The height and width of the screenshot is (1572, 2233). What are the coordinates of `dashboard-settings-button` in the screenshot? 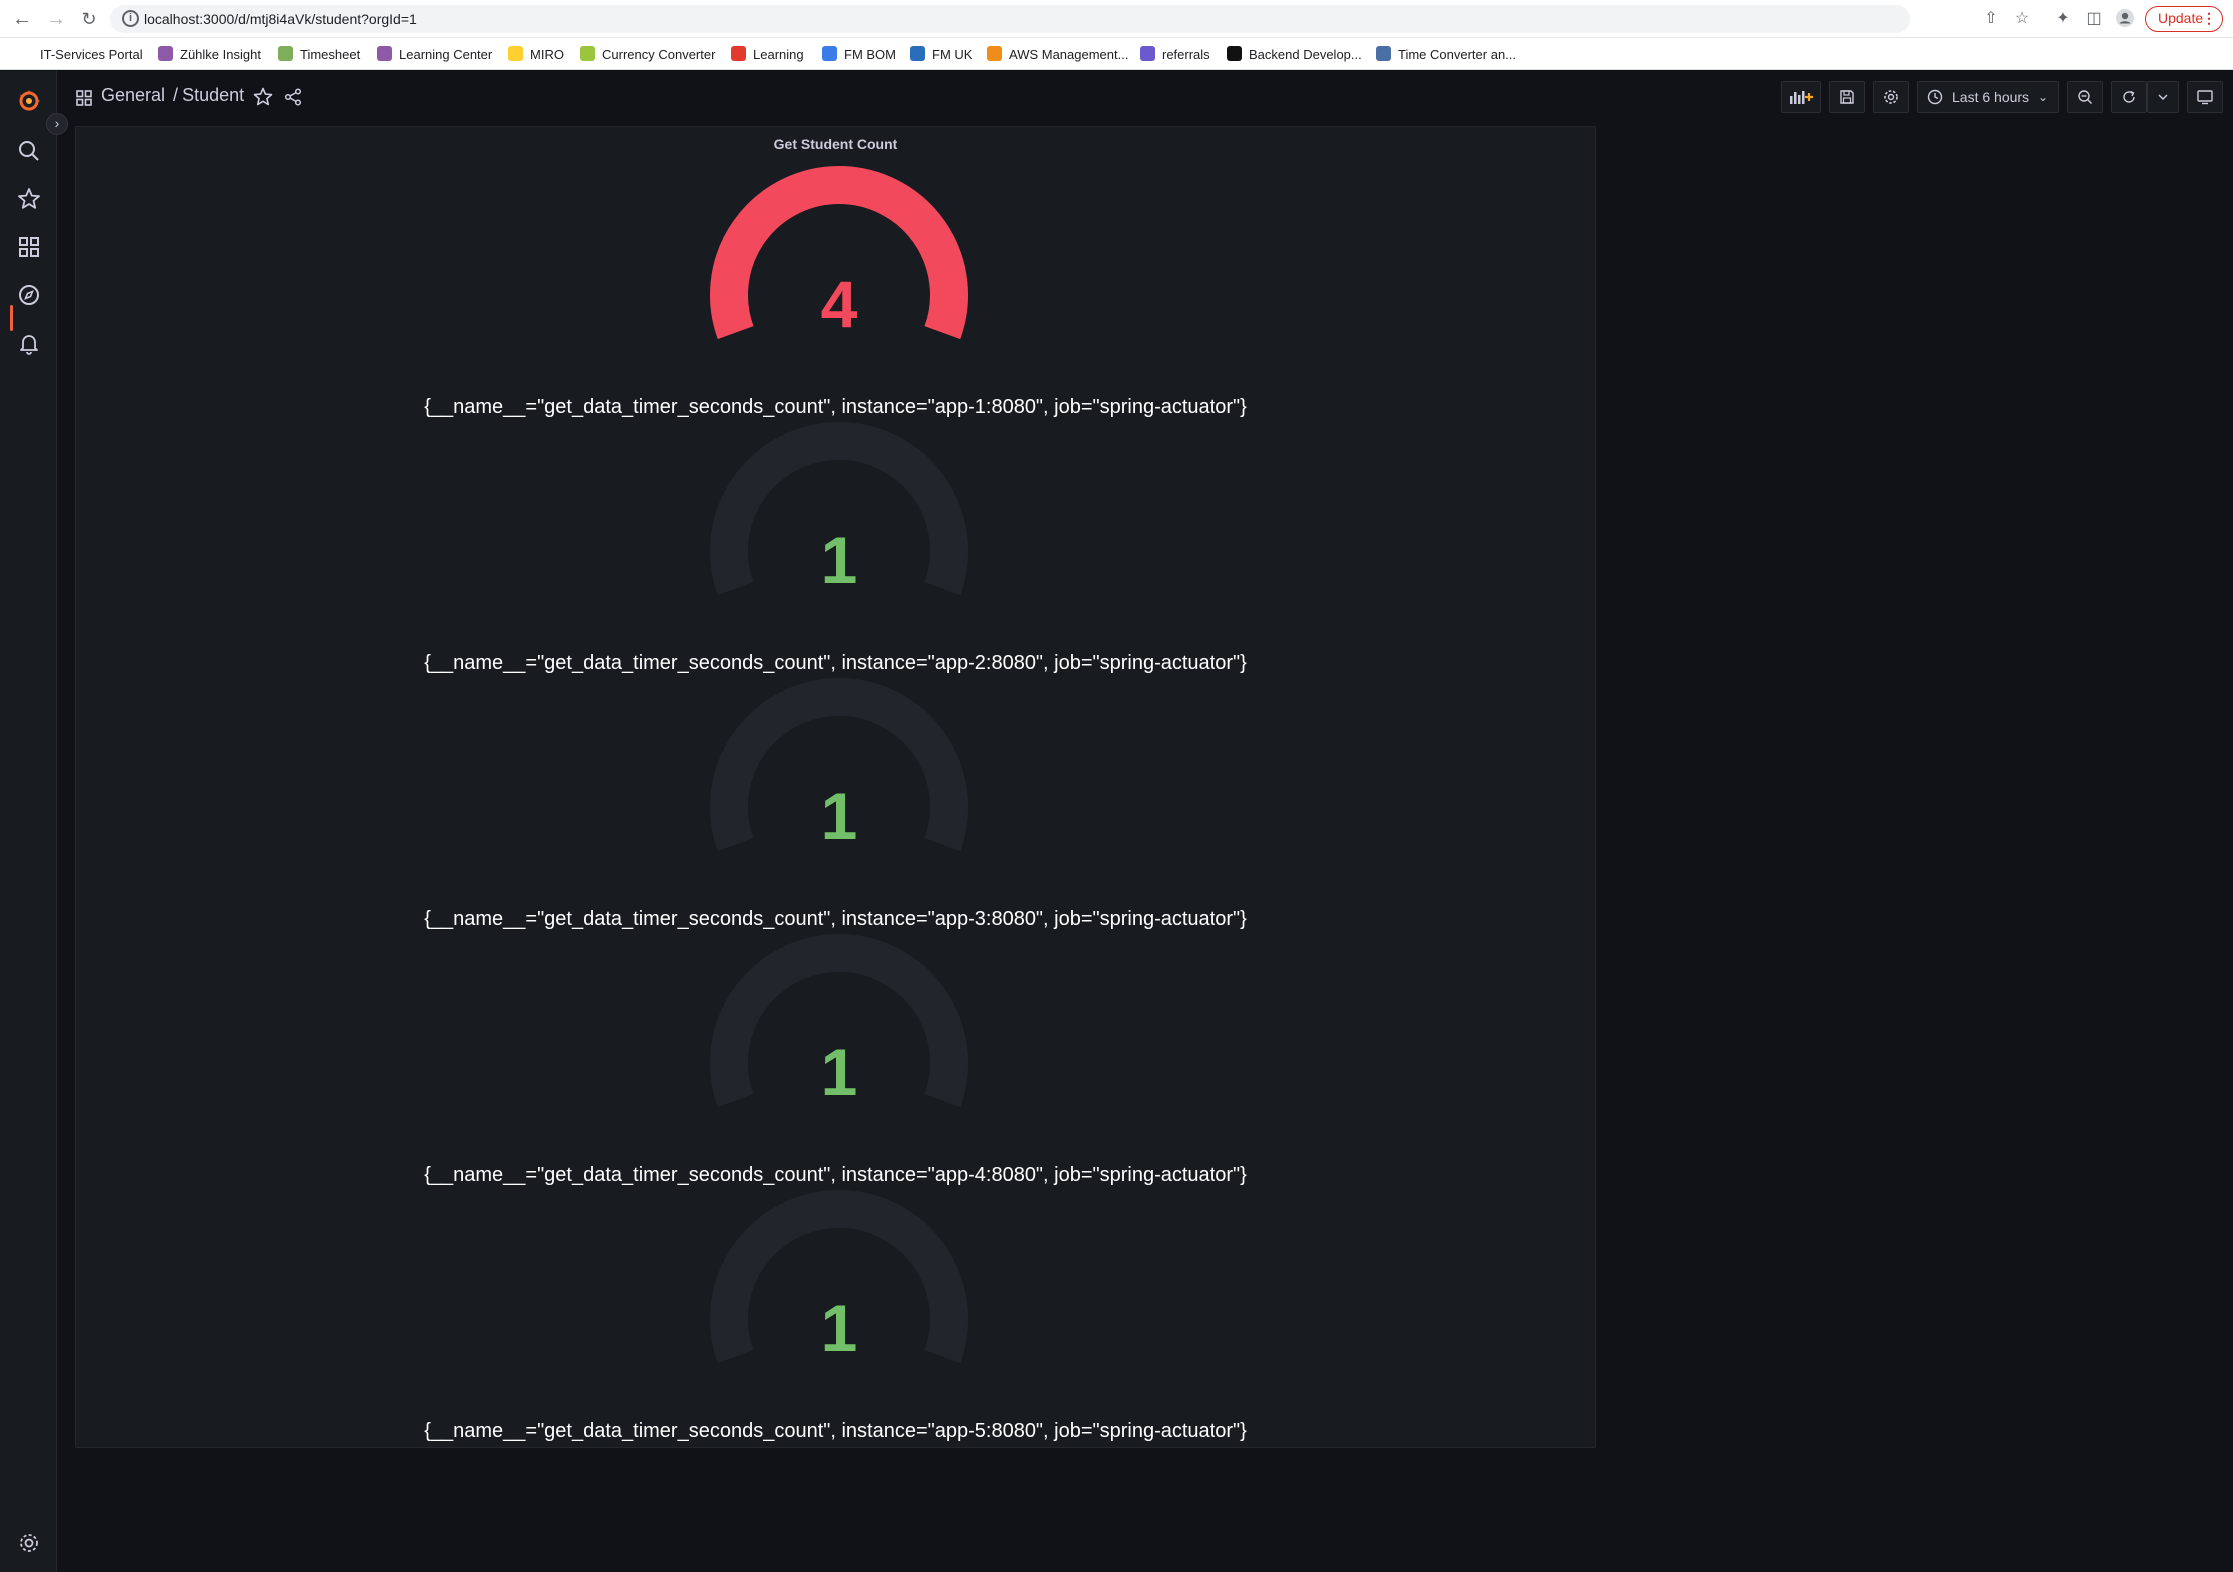 It's located at (1891, 97).